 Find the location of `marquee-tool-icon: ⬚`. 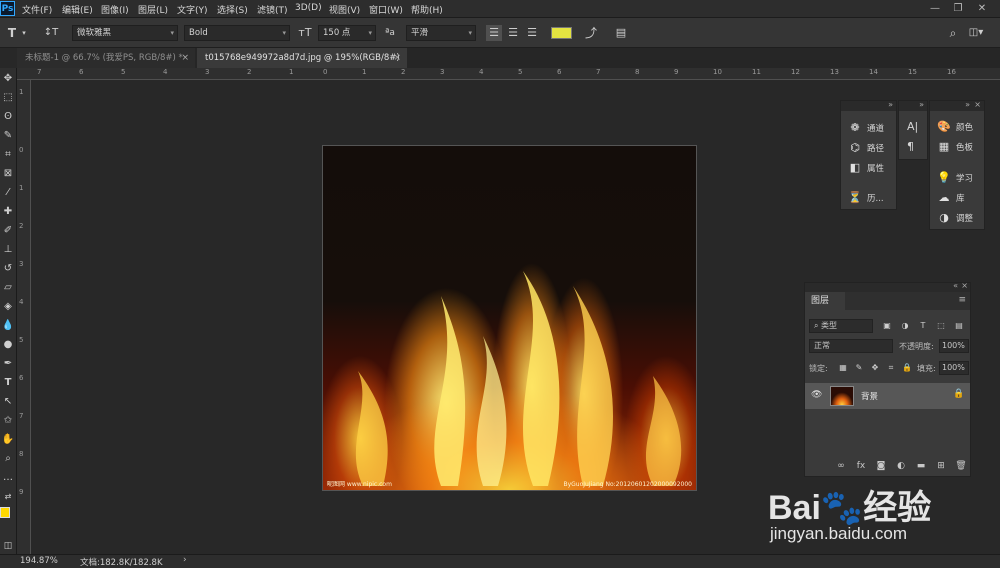

marquee-tool-icon: ⬚ is located at coordinates (8, 97).